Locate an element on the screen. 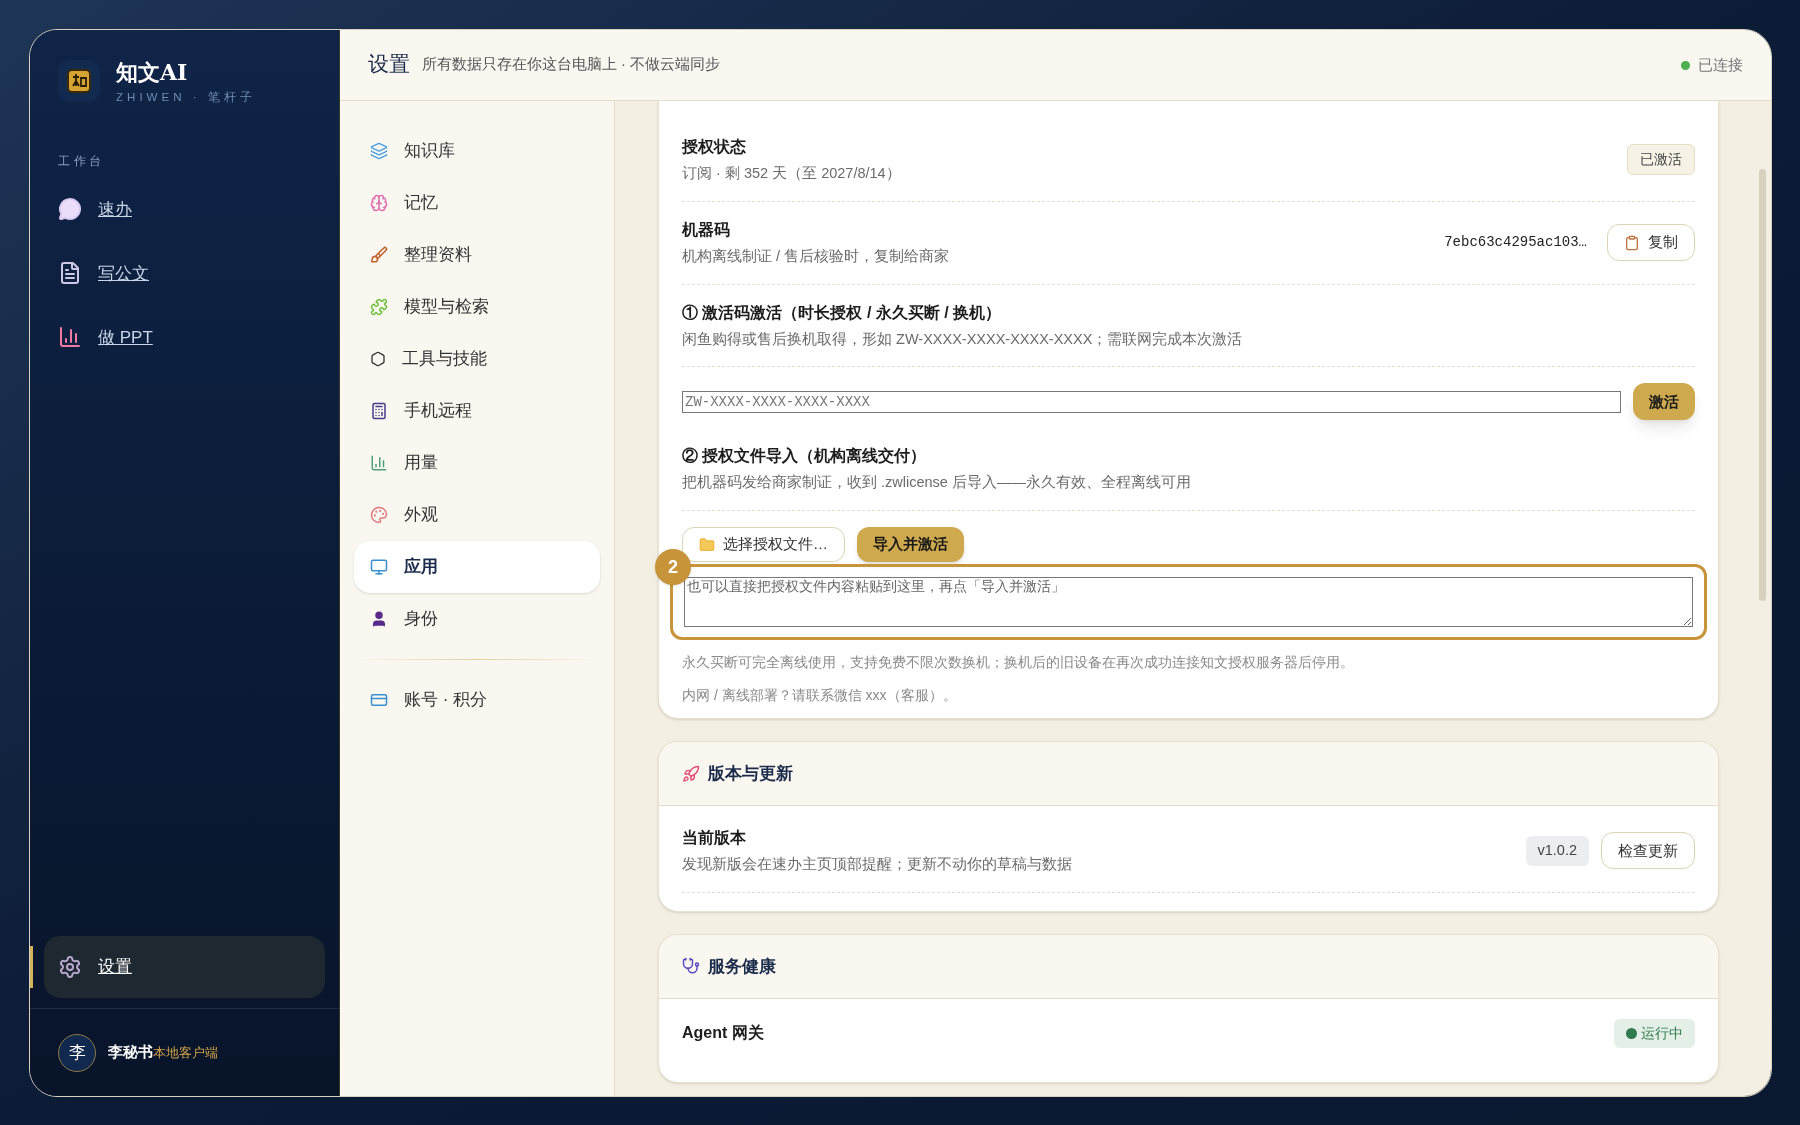 This screenshot has width=1800, height=1125. app-name: 知文AI is located at coordinates (152, 72).